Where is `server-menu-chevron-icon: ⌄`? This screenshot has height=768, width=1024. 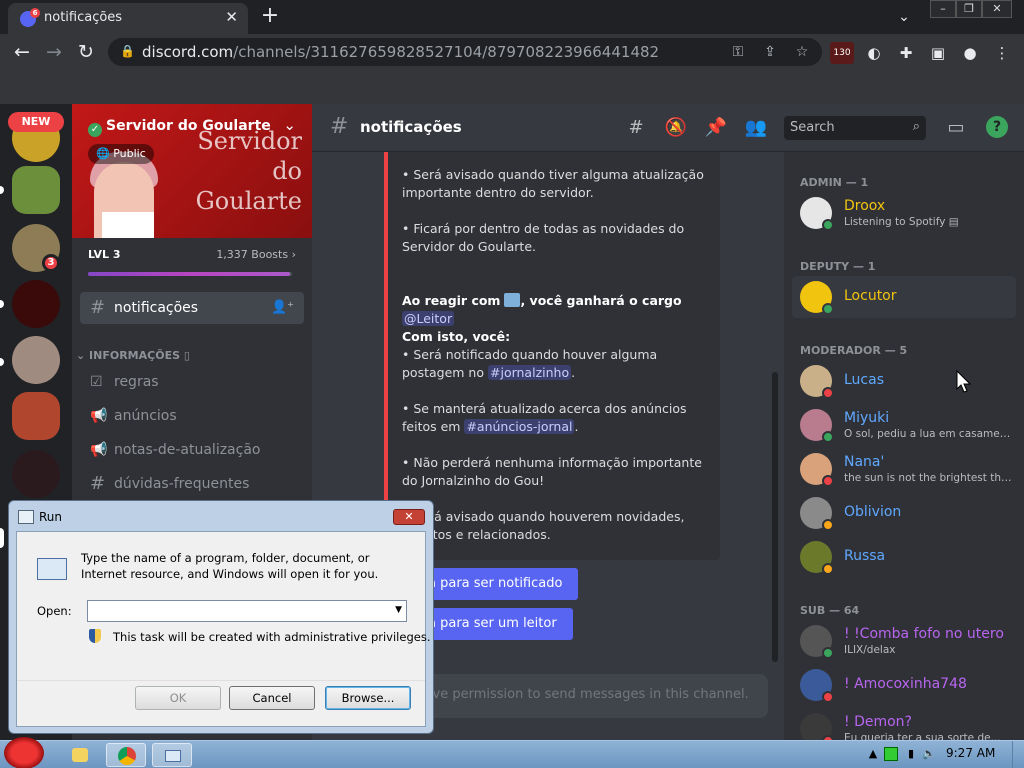
server-menu-chevron-icon: ⌄ is located at coordinates (289, 125).